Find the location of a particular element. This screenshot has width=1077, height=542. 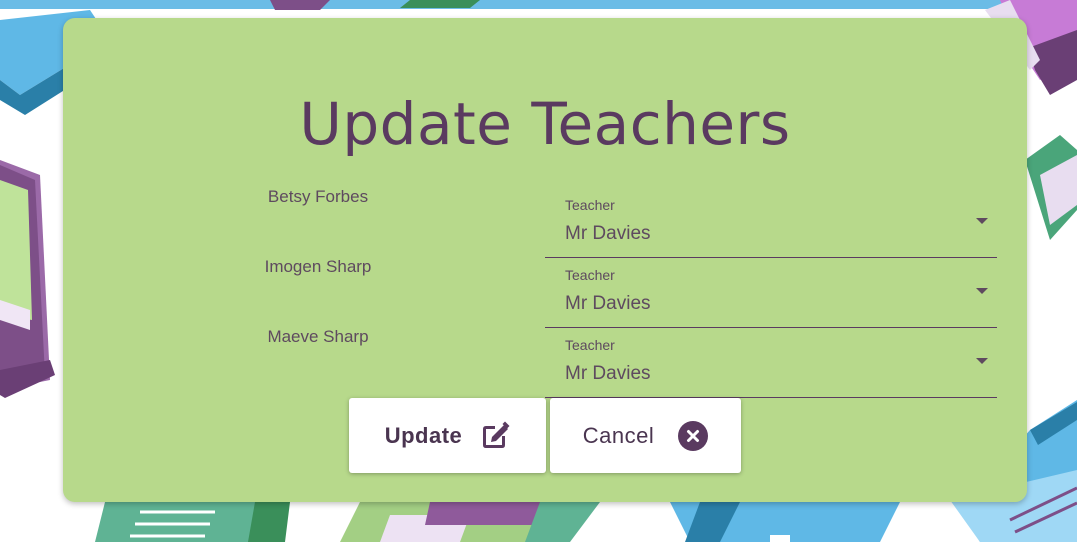

update-button-label: Update is located at coordinates (423, 435).